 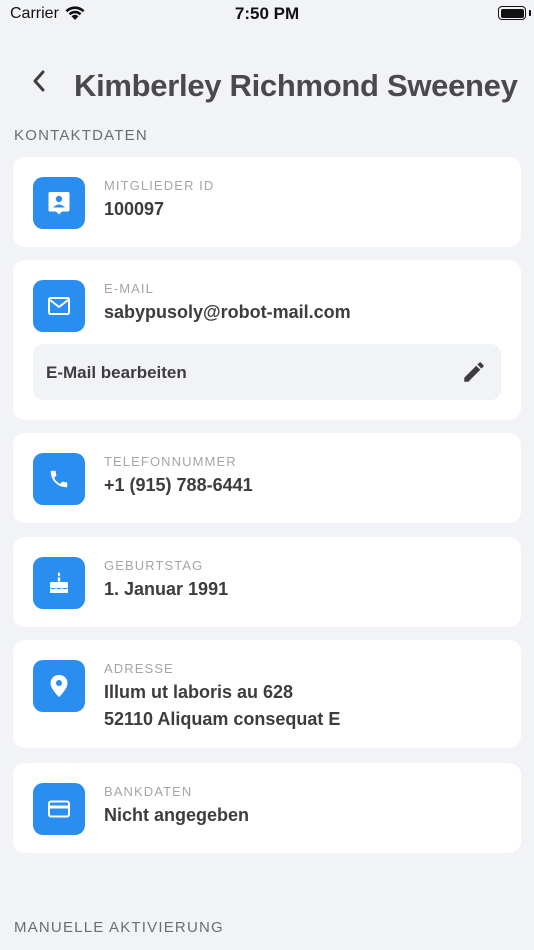 I want to click on phone-label: TELEFONNUMMER, so click(x=170, y=461).